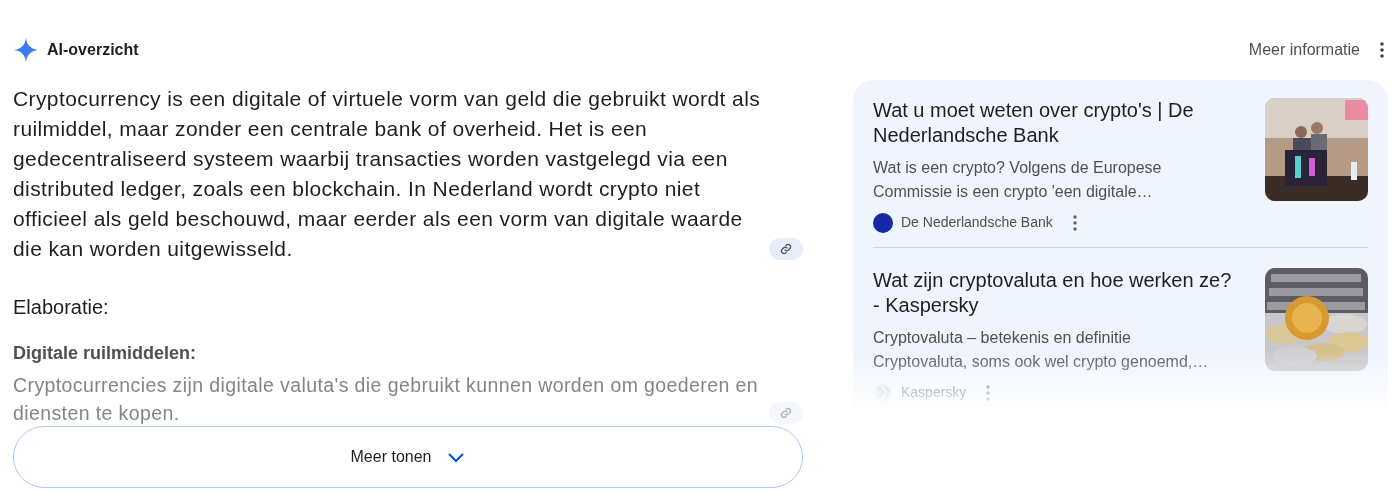  I want to click on source-snippet: Cryptovaluta – betekenis en definitie, so click(1002, 338).